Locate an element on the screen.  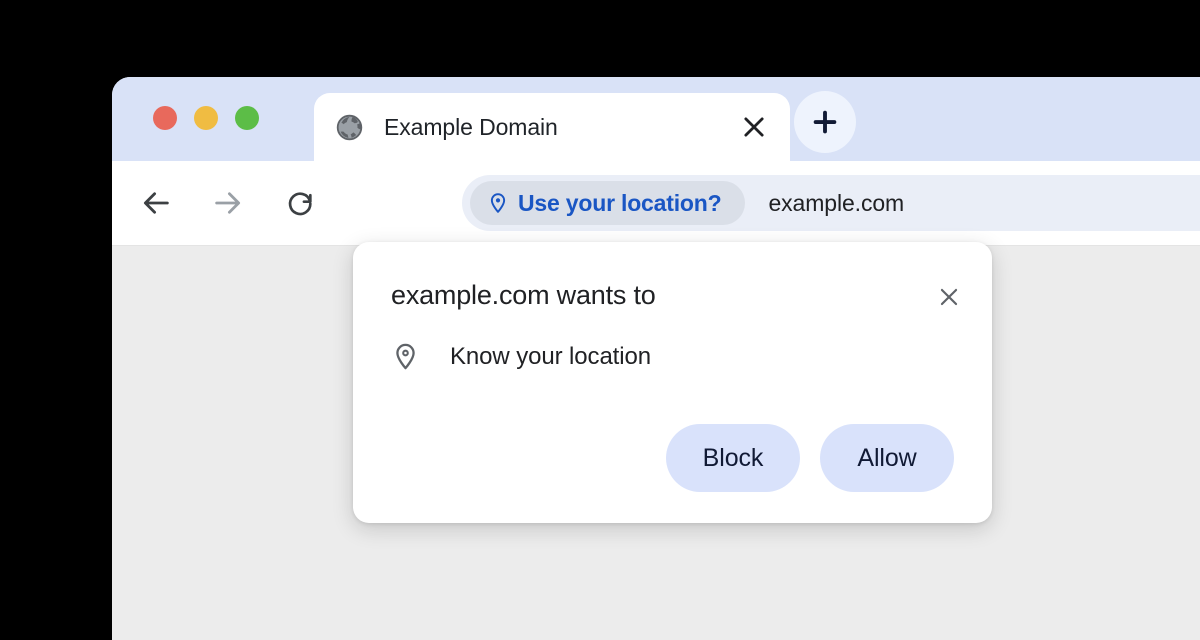
tab-strip: Example Domain is located at coordinates (656, 119).